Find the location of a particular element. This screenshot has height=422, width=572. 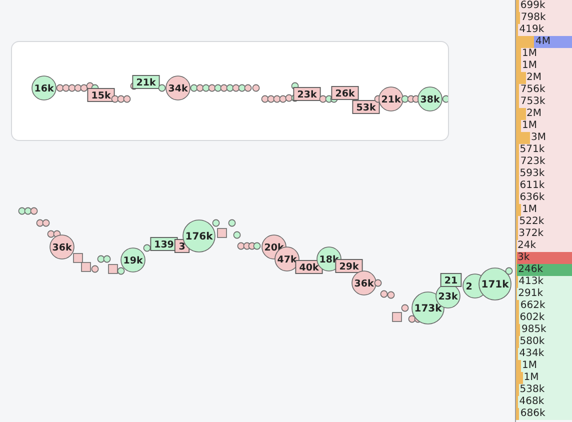

order-row: 4M is located at coordinates (544, 42).